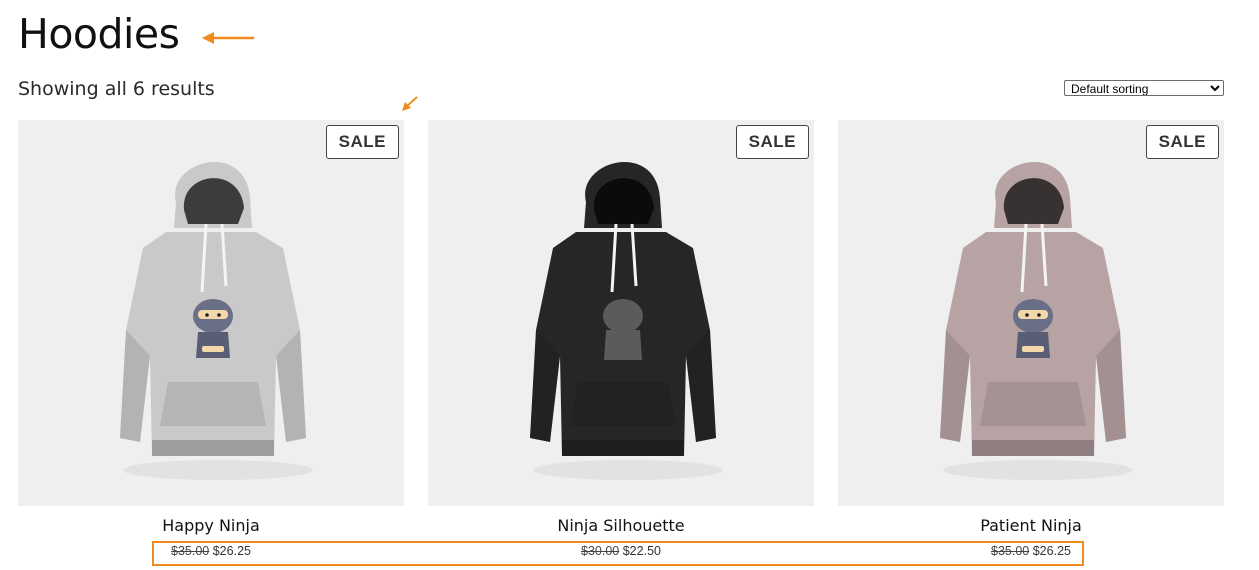 Image resolution: width=1259 pixels, height=570 pixels. Describe the element at coordinates (99, 34) in the screenshot. I see `page-title: Hoodies` at that location.